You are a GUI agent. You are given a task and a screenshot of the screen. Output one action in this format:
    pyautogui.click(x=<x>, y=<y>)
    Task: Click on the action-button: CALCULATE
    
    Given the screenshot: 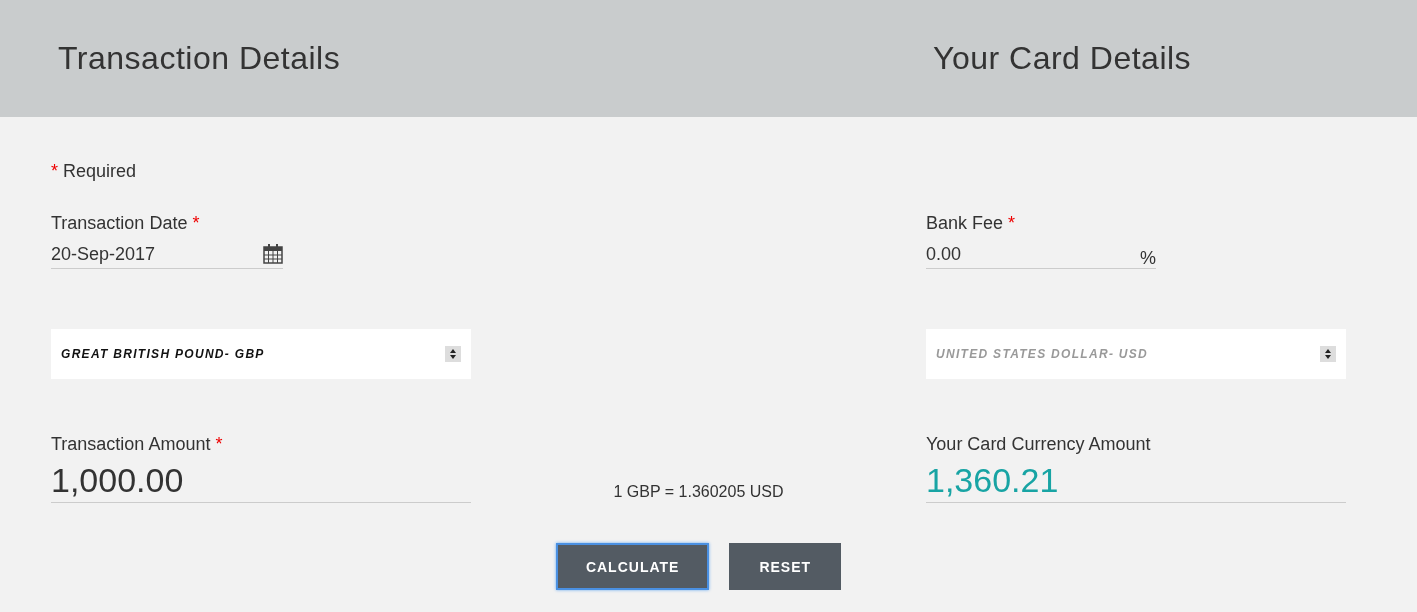 What is the action you would take?
    pyautogui.click(x=632, y=566)
    